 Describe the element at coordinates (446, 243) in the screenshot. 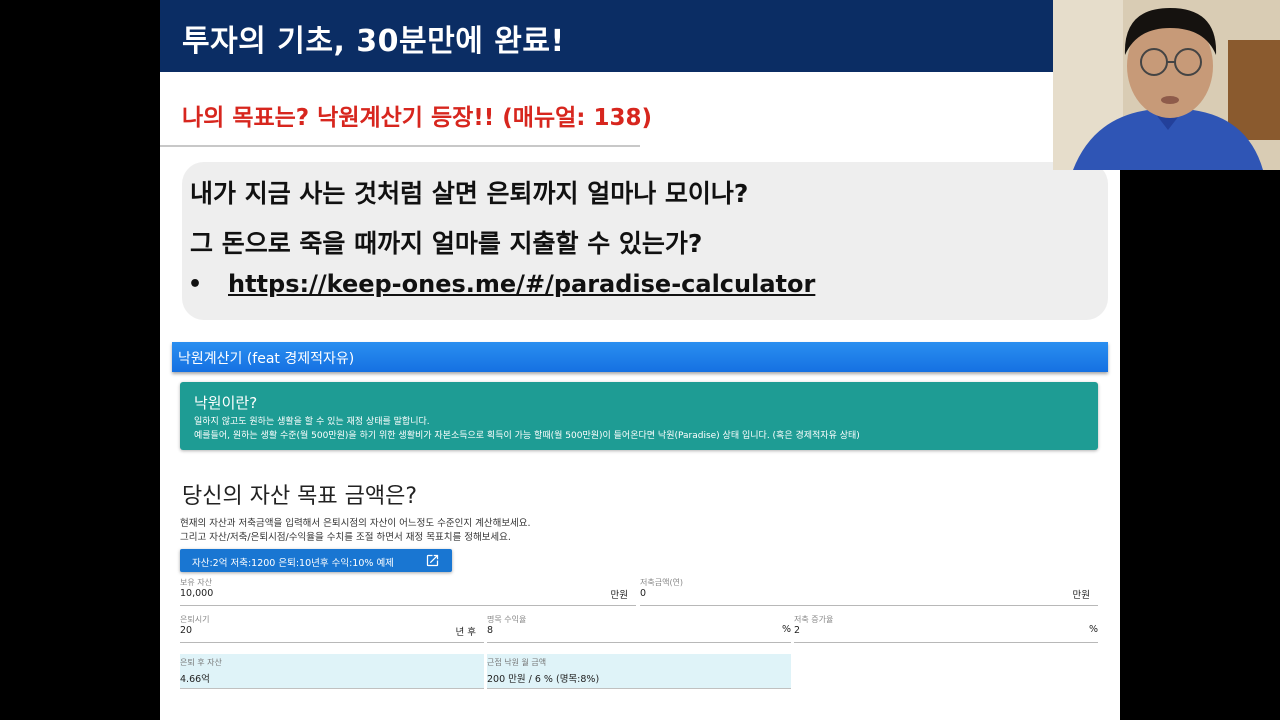

I see `question-2: 그 돈으로 죽을 때까지 얼마를 지출할 수 있는가?` at that location.